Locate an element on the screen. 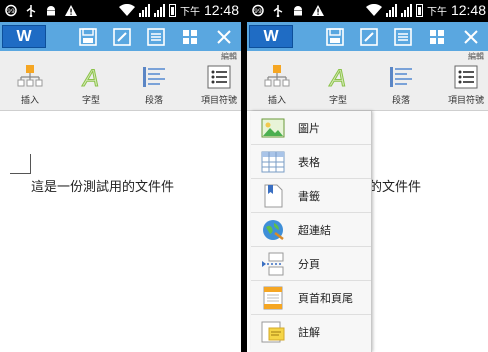  menu-item-label: 圖片 is located at coordinates (309, 128).